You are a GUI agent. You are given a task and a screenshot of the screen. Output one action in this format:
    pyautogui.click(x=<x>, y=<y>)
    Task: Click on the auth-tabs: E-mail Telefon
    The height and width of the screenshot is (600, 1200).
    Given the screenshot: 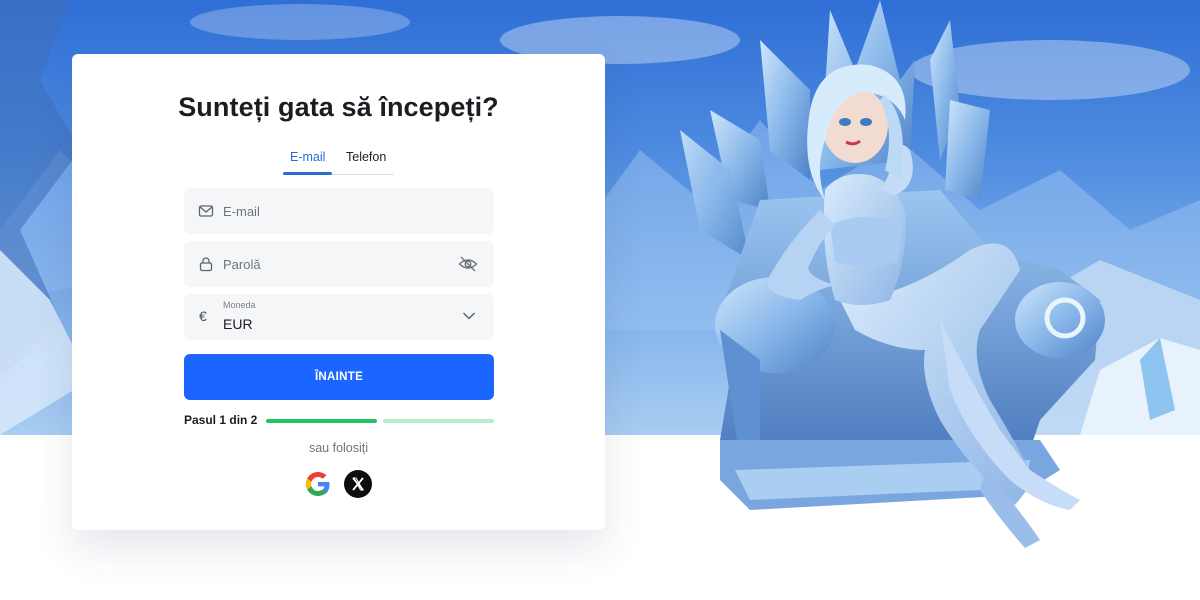 What is the action you would take?
    pyautogui.click(x=338, y=160)
    